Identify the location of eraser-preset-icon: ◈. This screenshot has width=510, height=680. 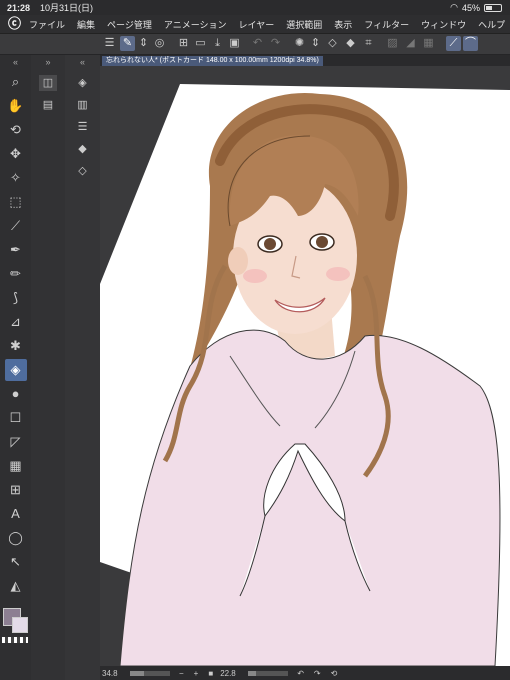
(83, 83).